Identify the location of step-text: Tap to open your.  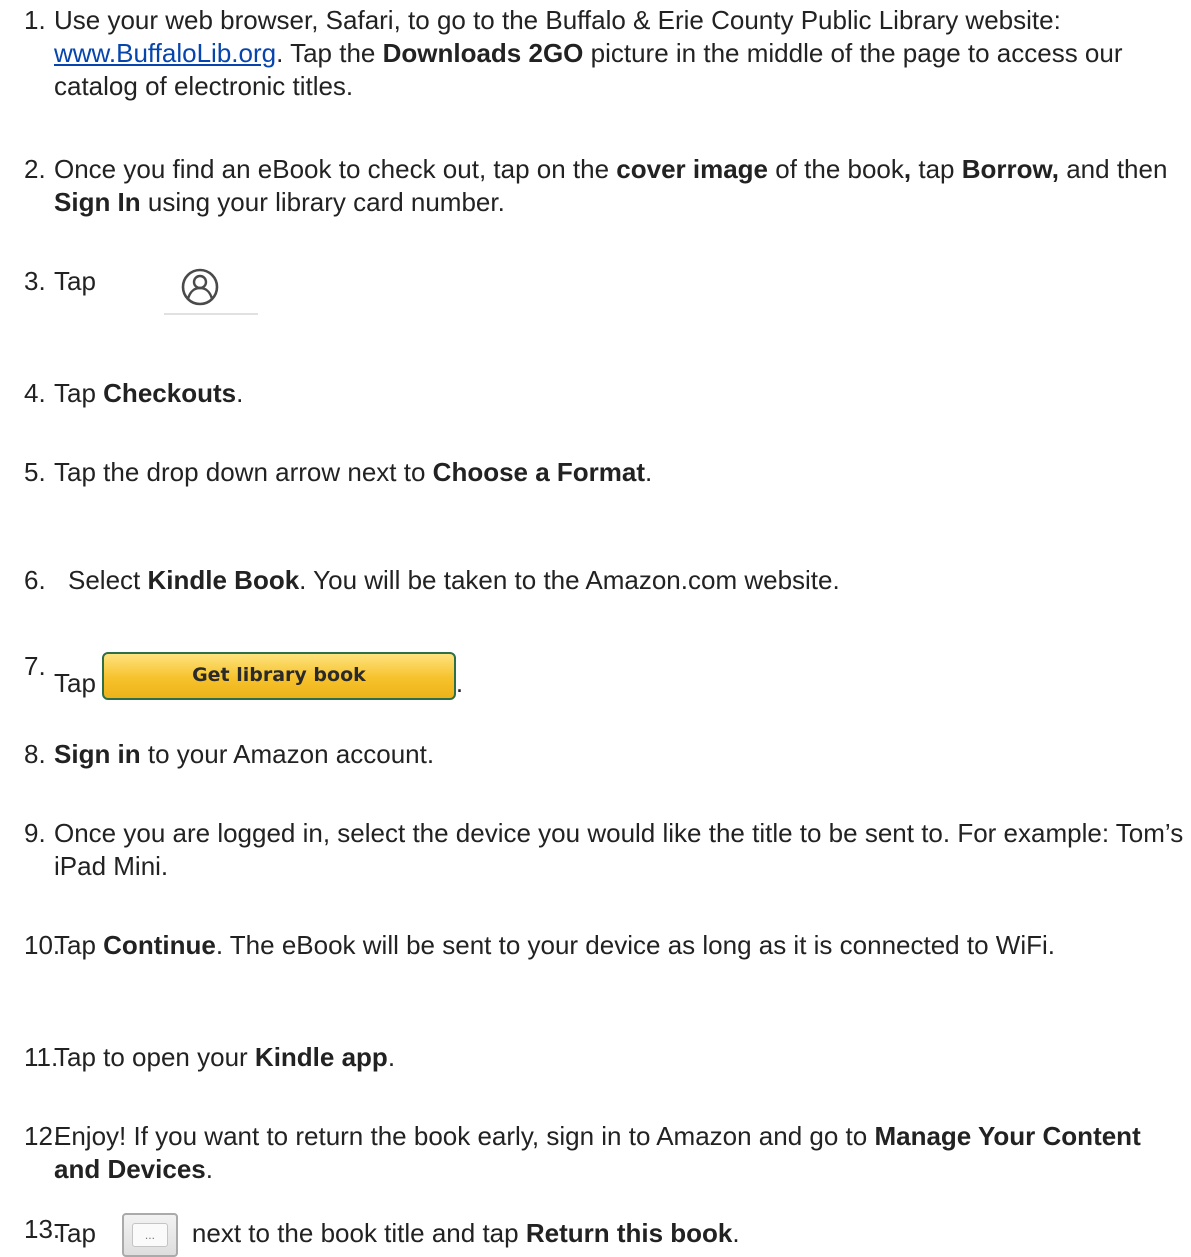
(154, 1057).